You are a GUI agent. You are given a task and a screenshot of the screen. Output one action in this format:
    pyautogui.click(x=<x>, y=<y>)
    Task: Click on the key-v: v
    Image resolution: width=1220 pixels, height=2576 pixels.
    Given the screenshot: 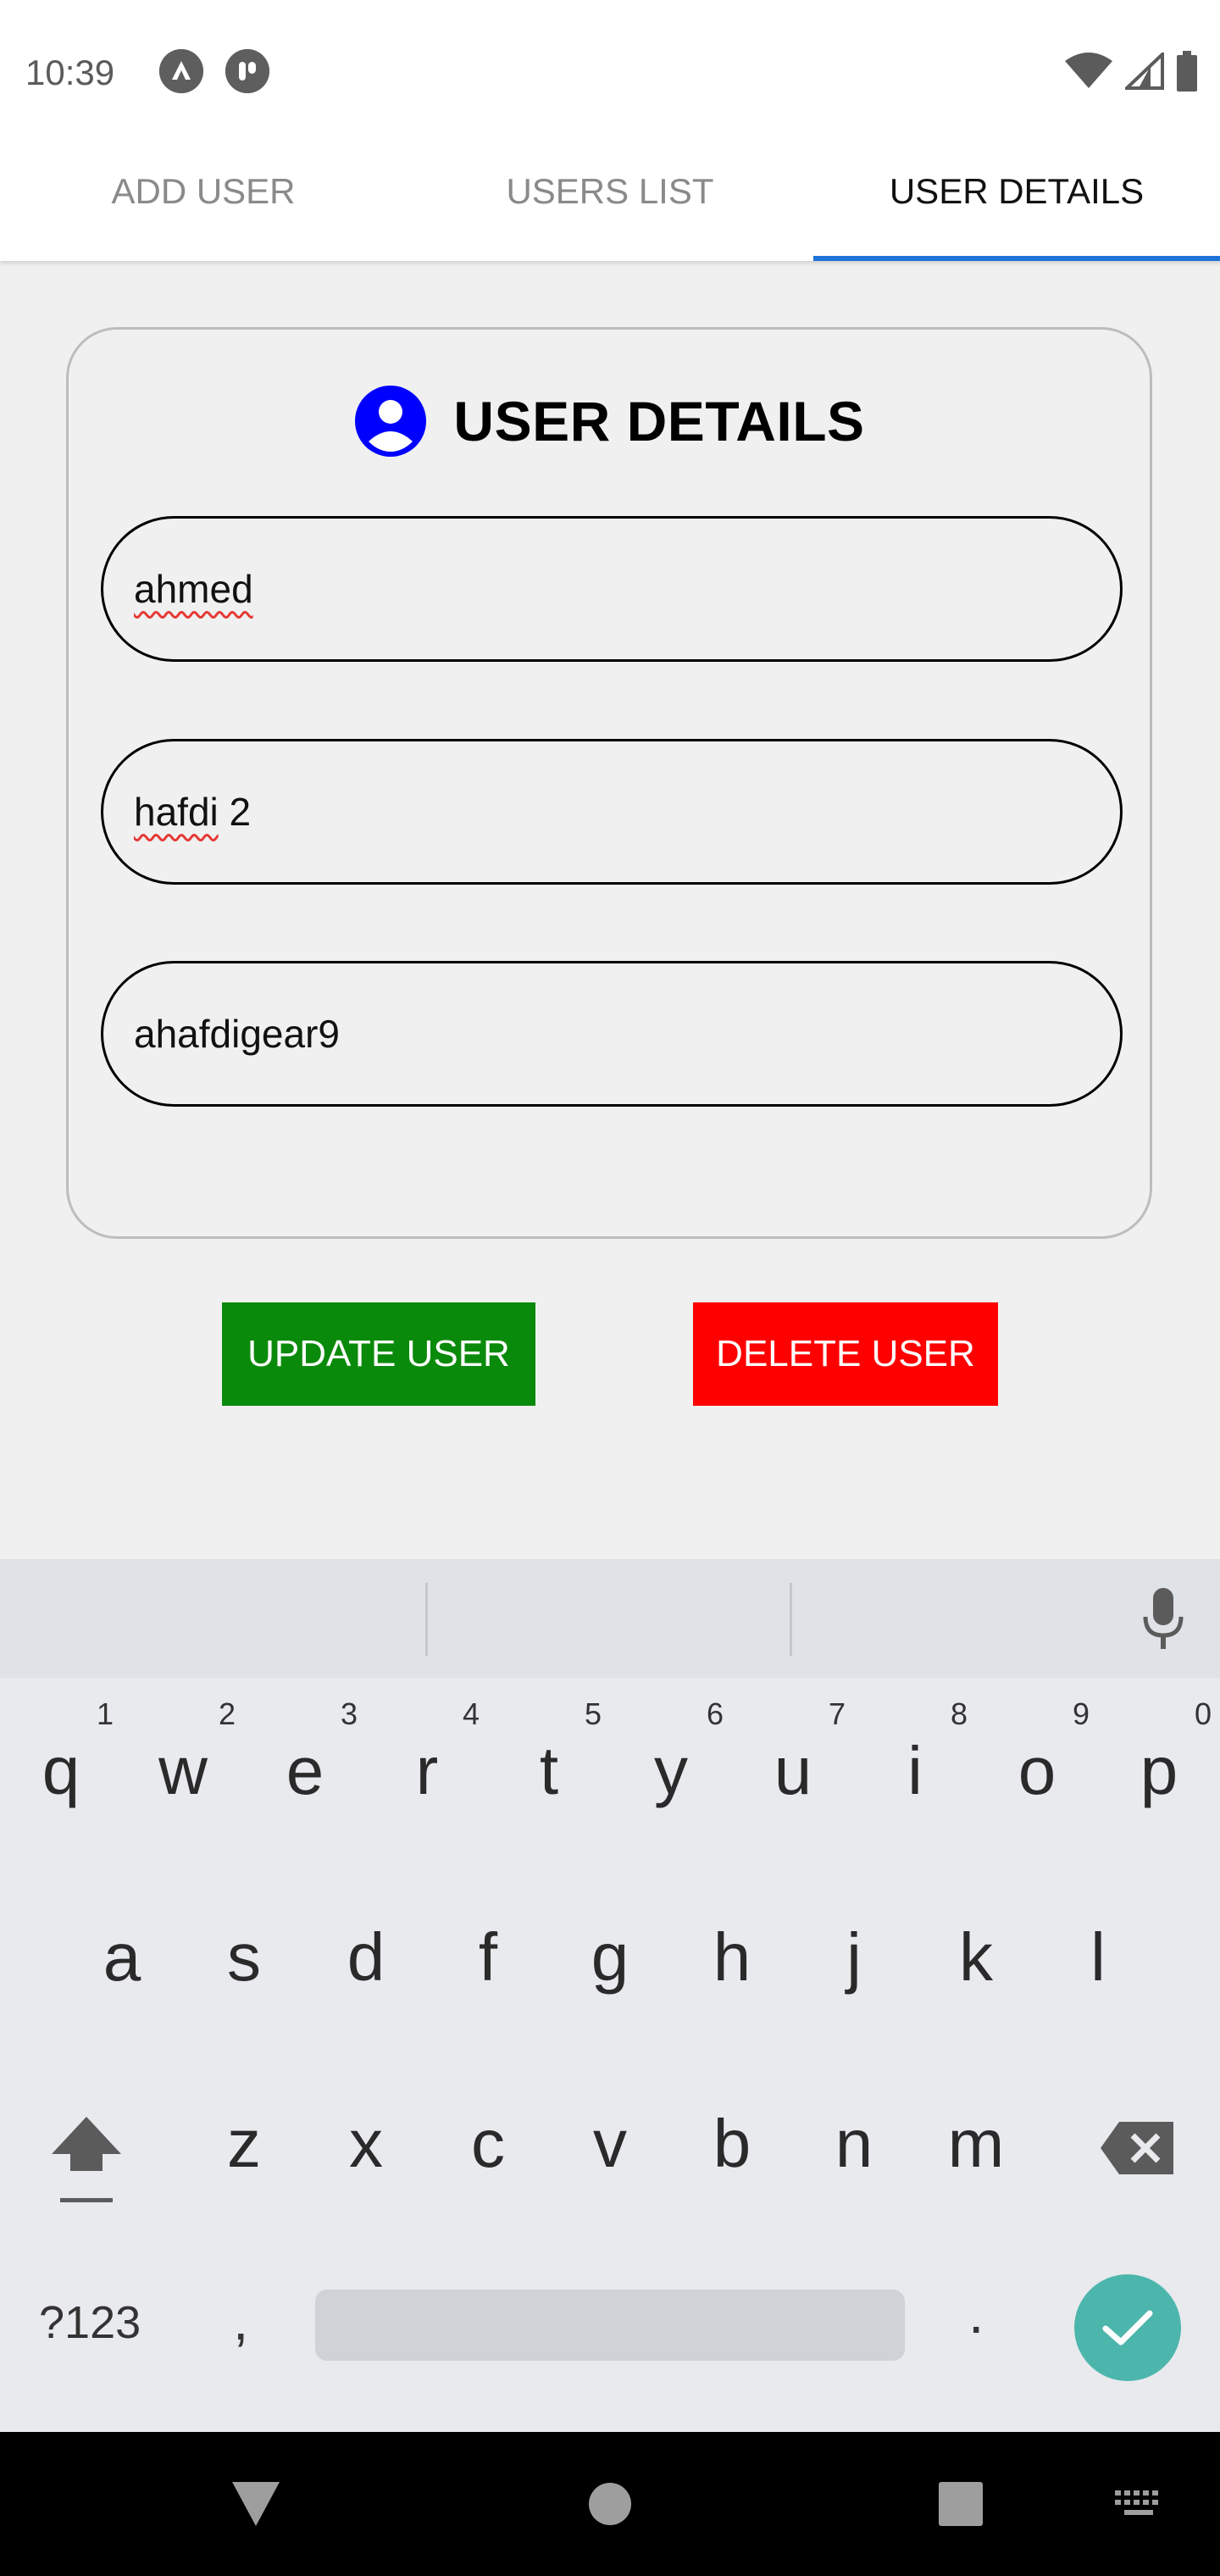 What is the action you would take?
    pyautogui.click(x=610, y=2144)
    